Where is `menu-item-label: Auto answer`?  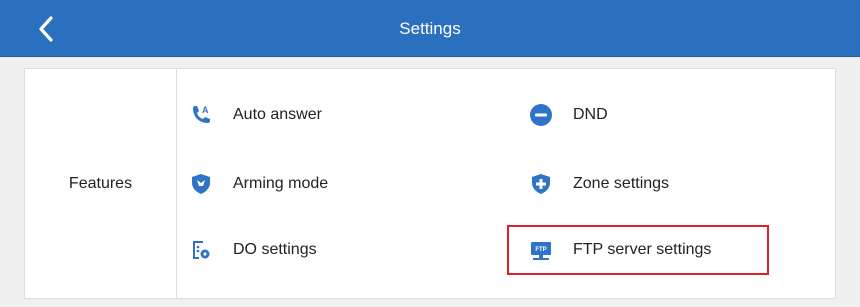 menu-item-label: Auto answer is located at coordinates (277, 114).